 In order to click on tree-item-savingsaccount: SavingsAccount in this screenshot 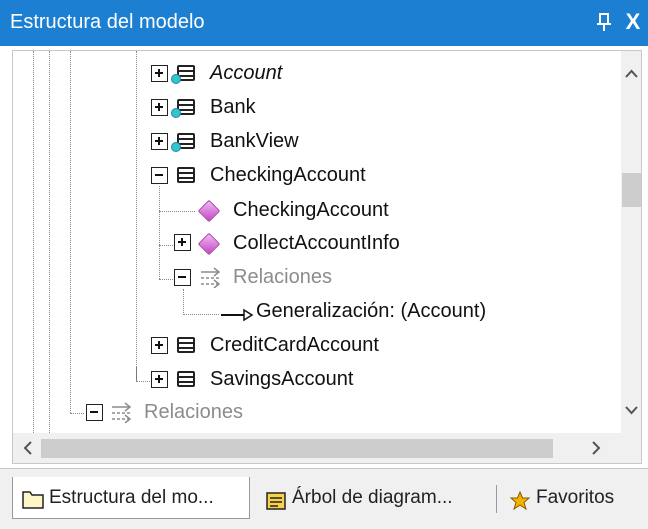, I will do `click(281, 379)`.